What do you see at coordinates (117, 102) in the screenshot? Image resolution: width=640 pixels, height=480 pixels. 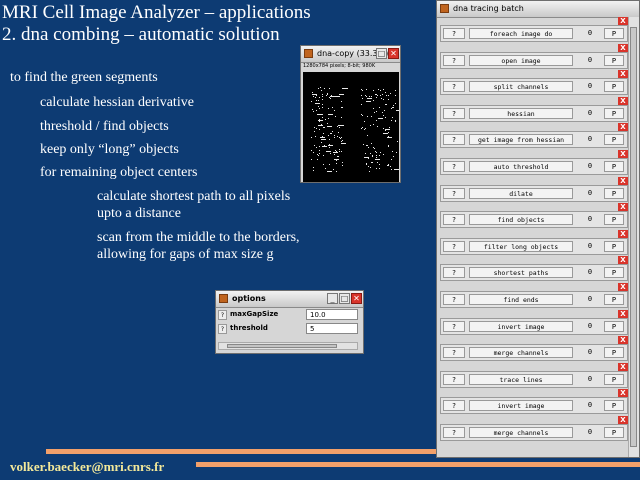 I see `bullet-hessian: calculate hessian derivative` at bounding box center [117, 102].